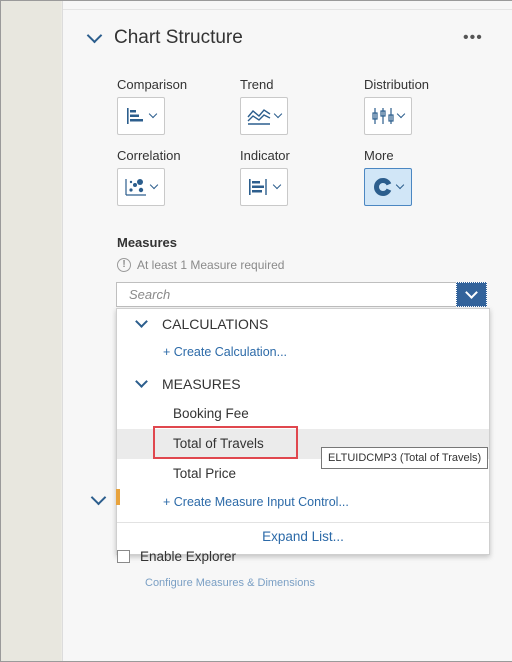  Describe the element at coordinates (230, 583) in the screenshot. I see `configure-measures-link: Configure Measures & Dimensions` at that location.